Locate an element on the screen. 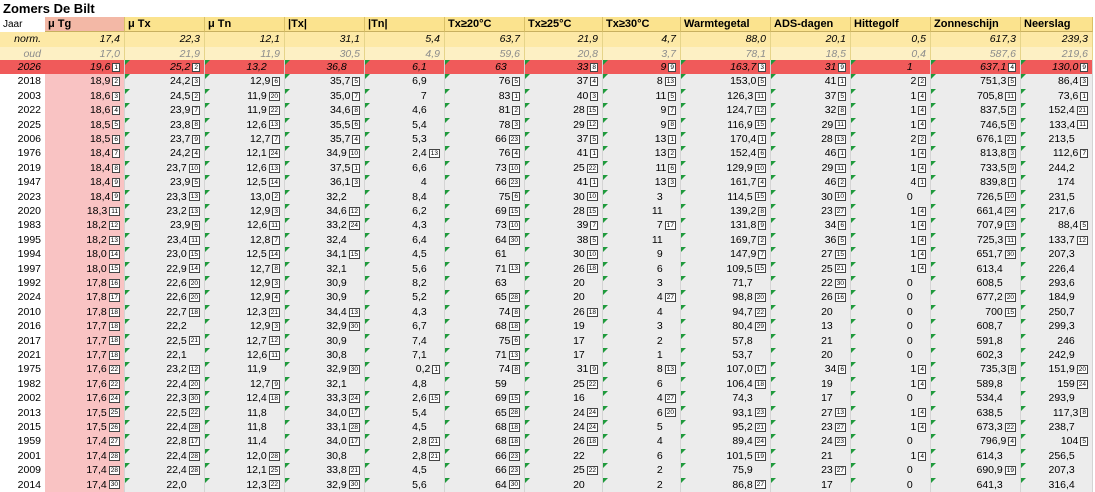 The image size is (1095, 492). value-cell: 106,4 18 is located at coordinates (726, 384).